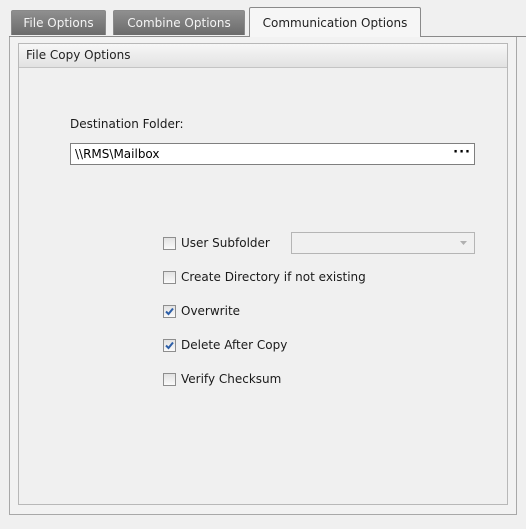 Image resolution: width=526 pixels, height=529 pixels. I want to click on user-subfolder-label: User Subfolder, so click(225, 243).